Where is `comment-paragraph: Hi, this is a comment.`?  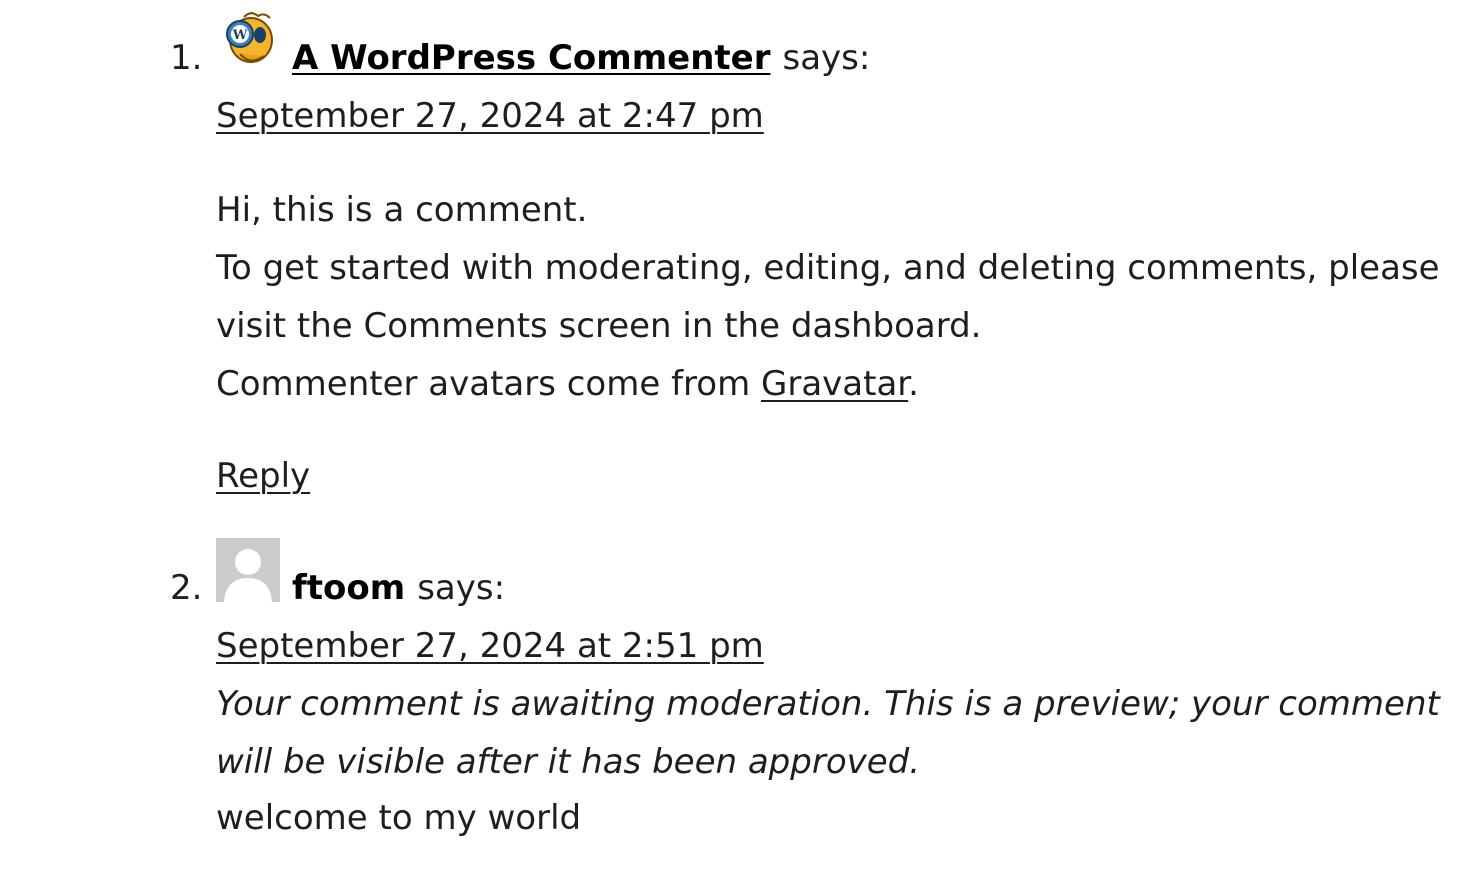 comment-paragraph: Hi, this is a comment. is located at coordinates (402, 210).